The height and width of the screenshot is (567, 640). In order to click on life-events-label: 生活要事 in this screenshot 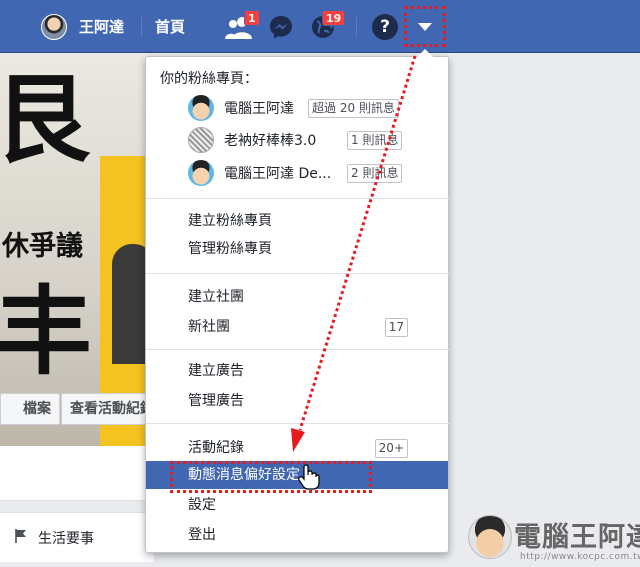, I will do `click(66, 539)`.